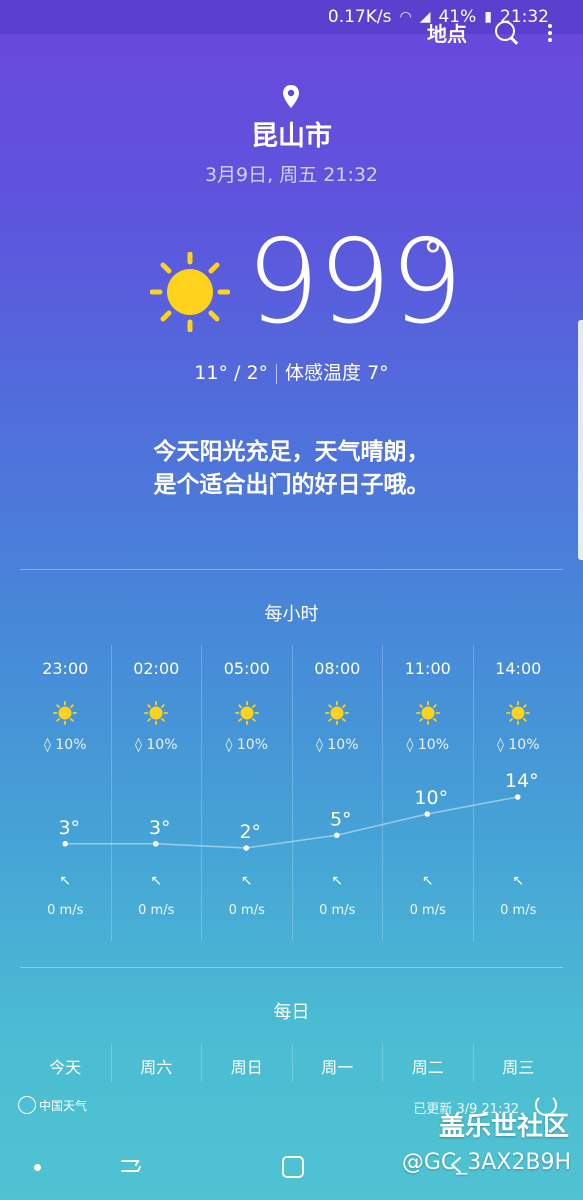 The image size is (583, 1200). What do you see at coordinates (291, 614) in the screenshot?
I see `hourly-title: 每小时` at bounding box center [291, 614].